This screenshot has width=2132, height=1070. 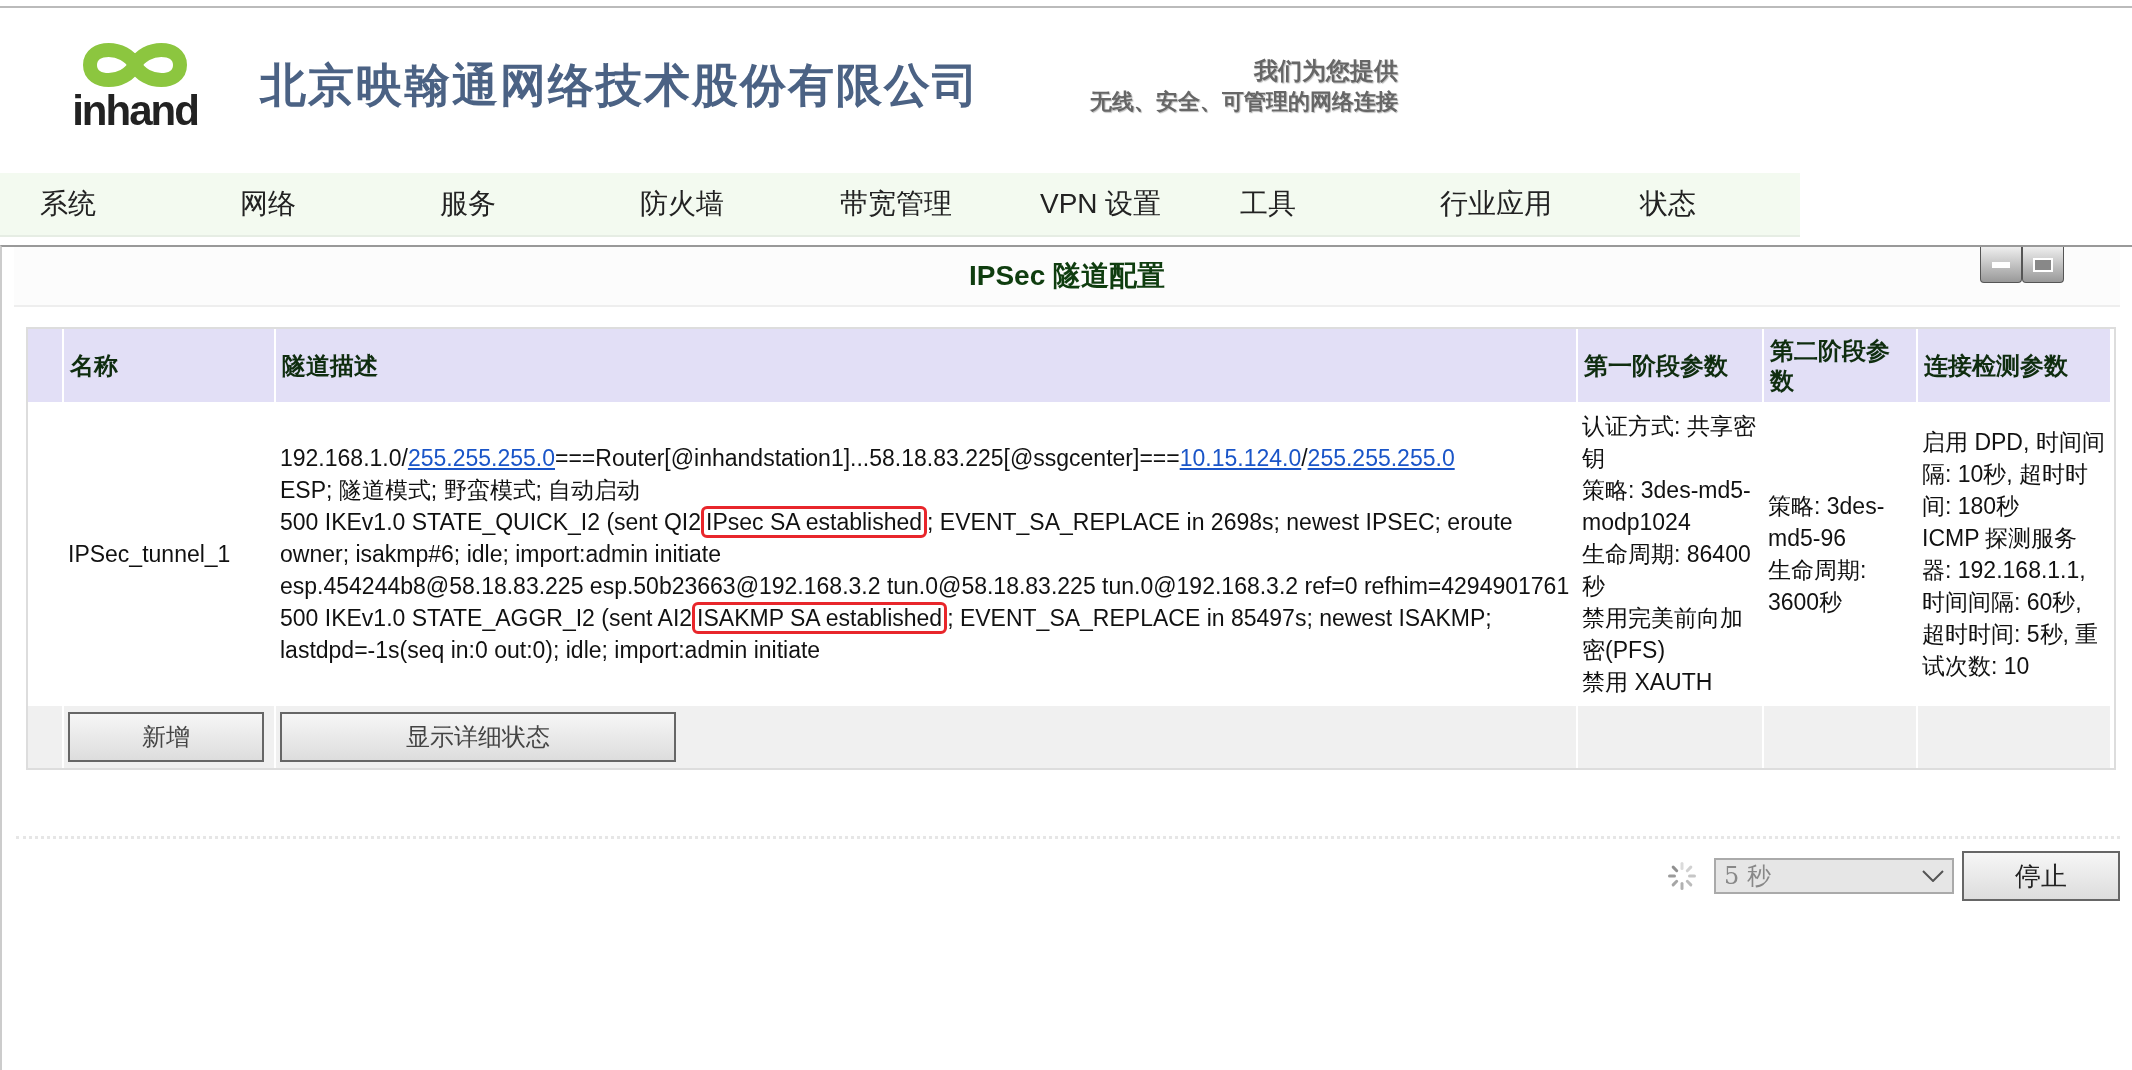 I want to click on footer-cell, so click(x=45, y=737).